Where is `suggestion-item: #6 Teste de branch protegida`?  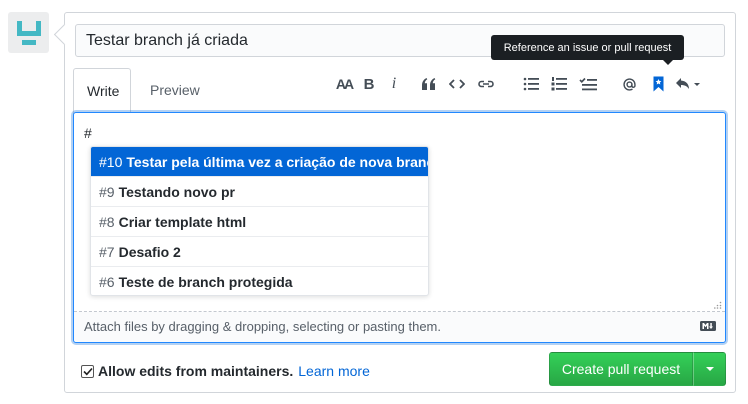 suggestion-item: #6 Teste de branch protegida is located at coordinates (259, 281).